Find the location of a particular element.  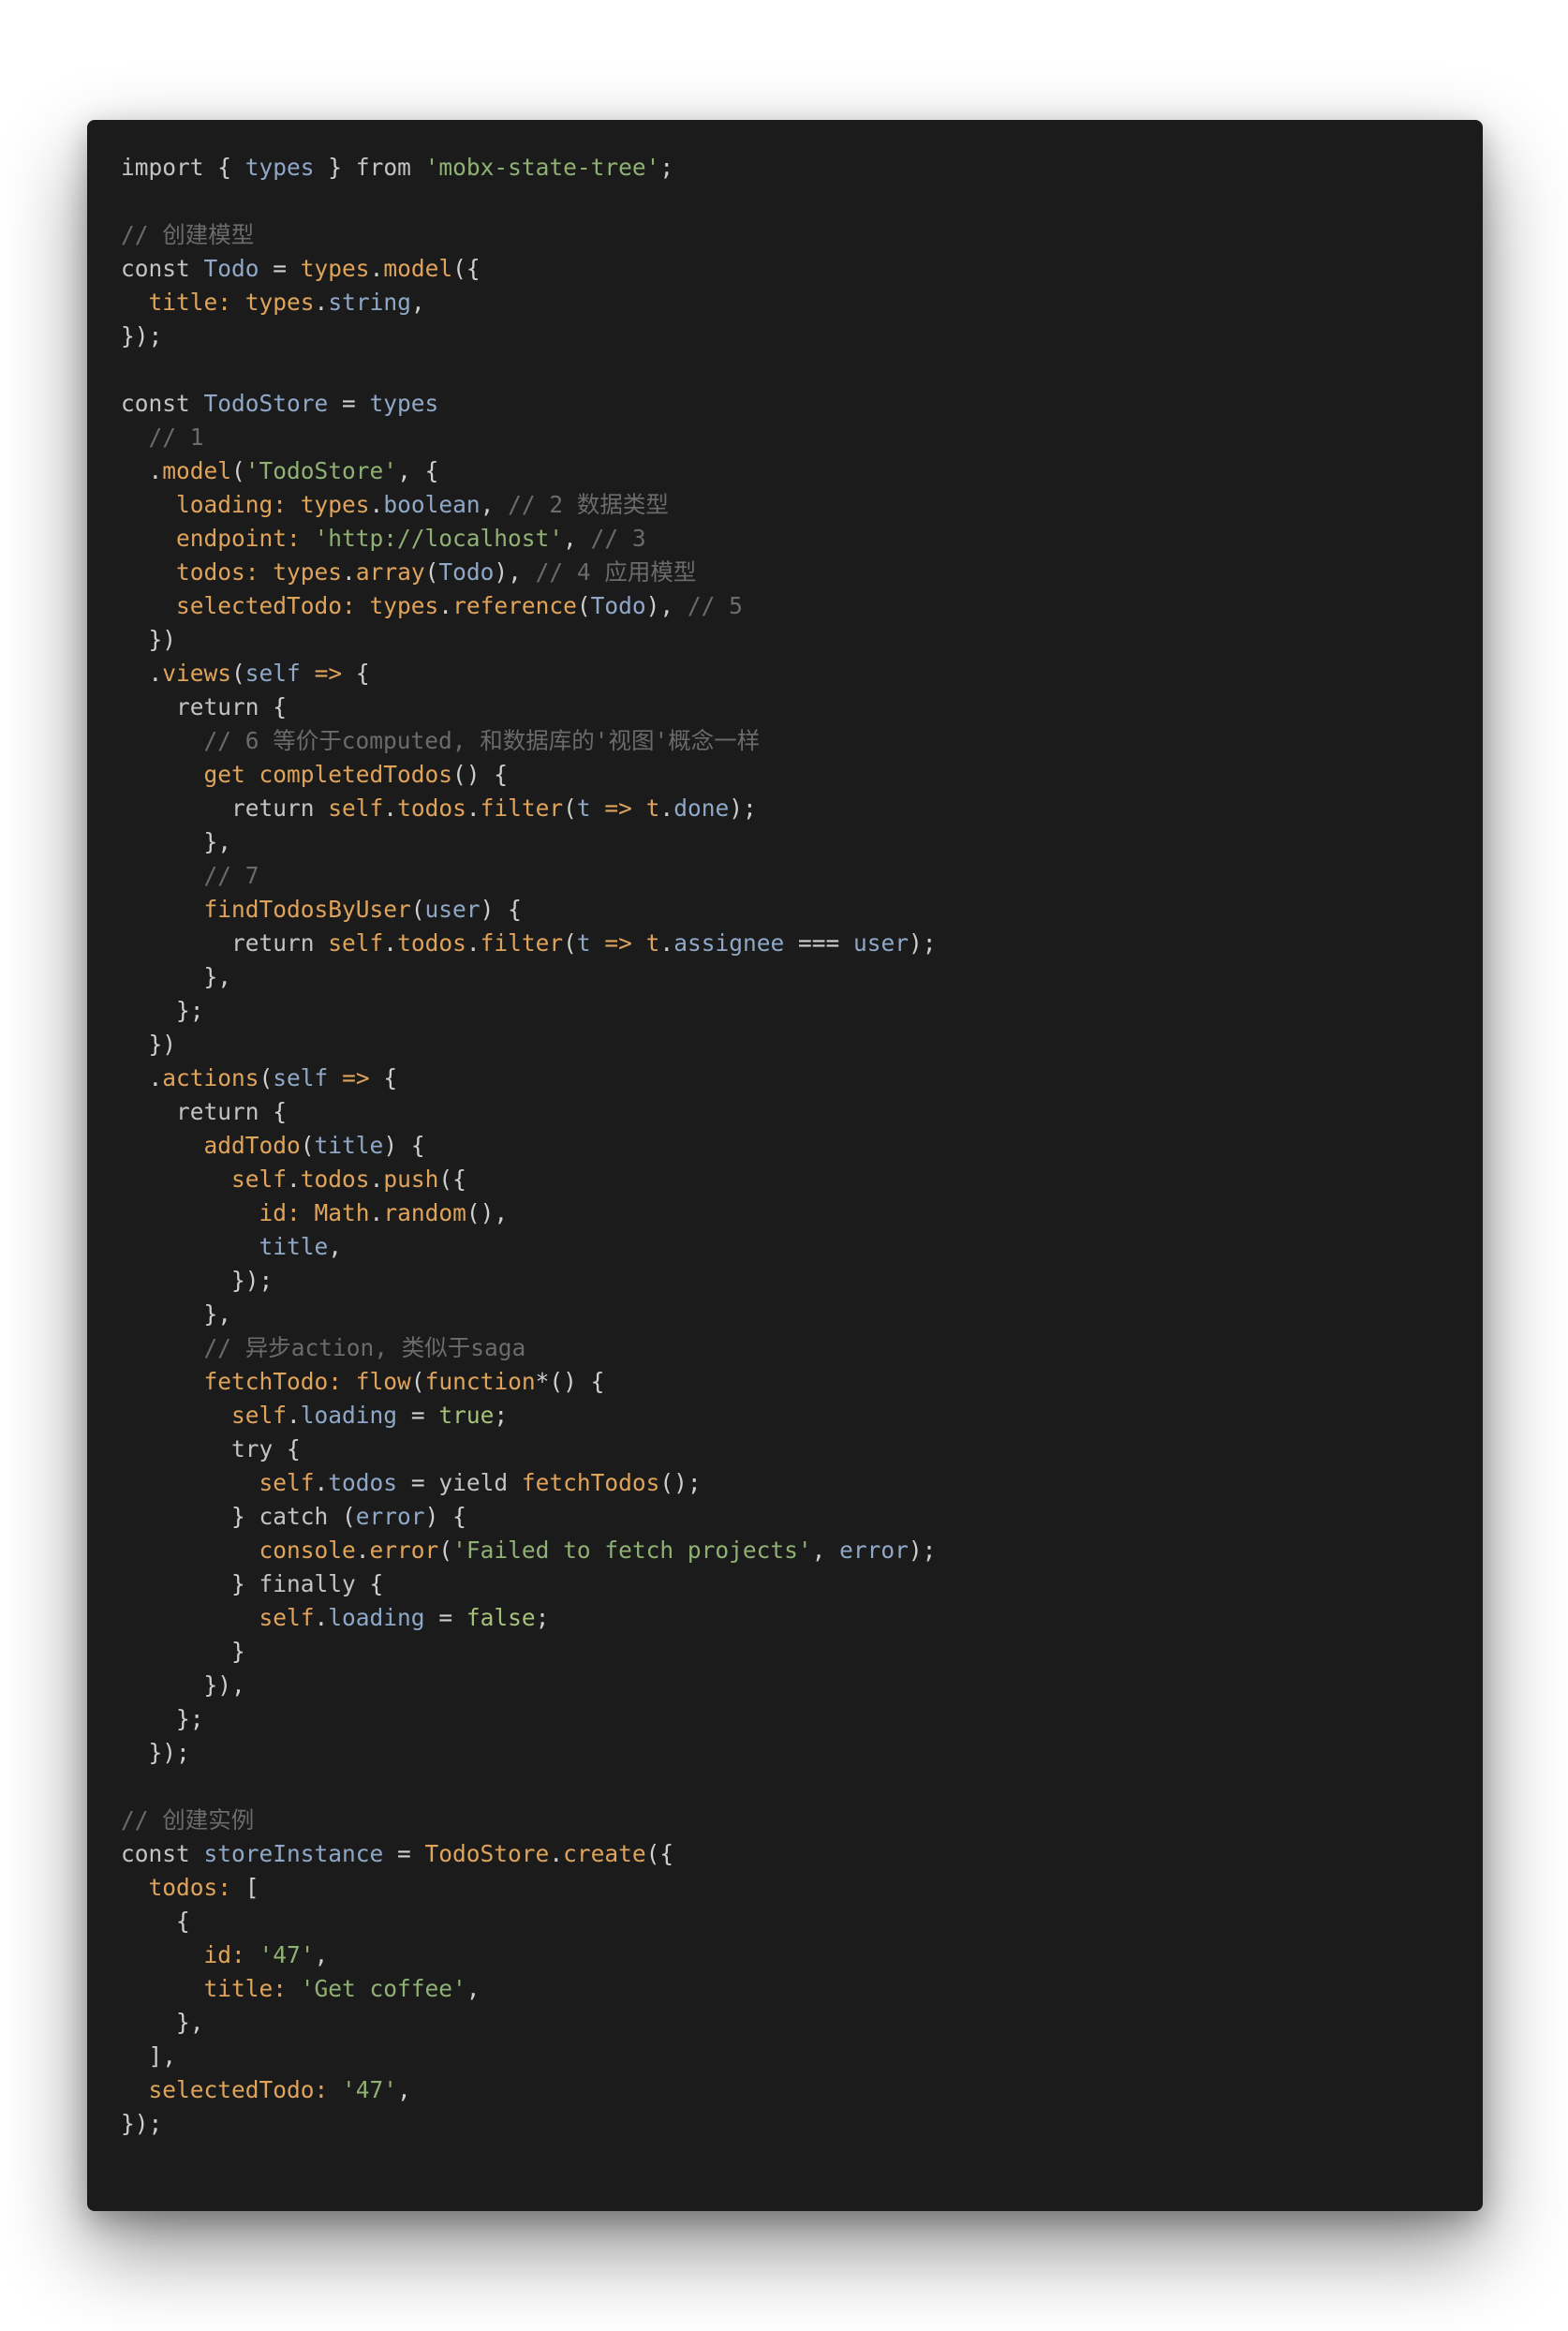

code-token: *() { is located at coordinates (570, 1381).